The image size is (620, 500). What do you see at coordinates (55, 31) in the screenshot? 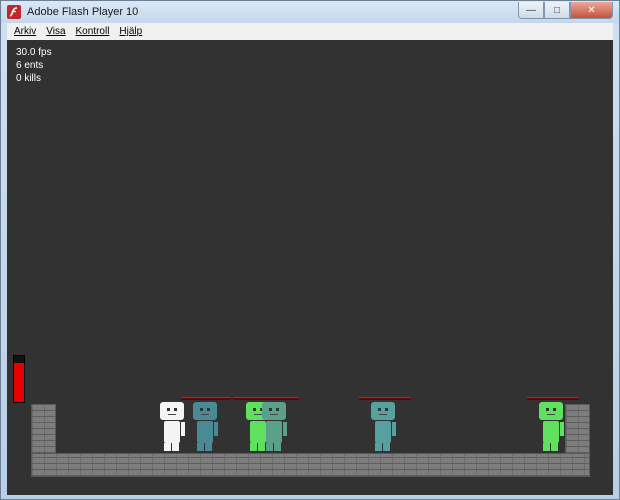
I see `menu-visa: Visa` at bounding box center [55, 31].